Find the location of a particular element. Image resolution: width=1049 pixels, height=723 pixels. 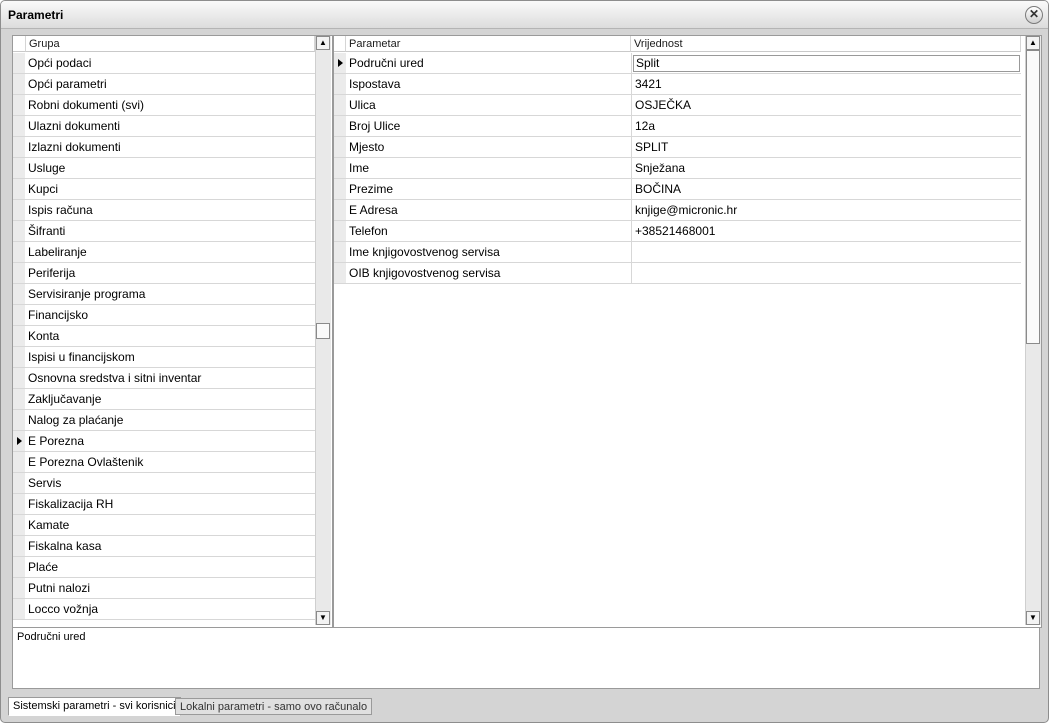

close-icon: ✕ is located at coordinates (1034, 15).